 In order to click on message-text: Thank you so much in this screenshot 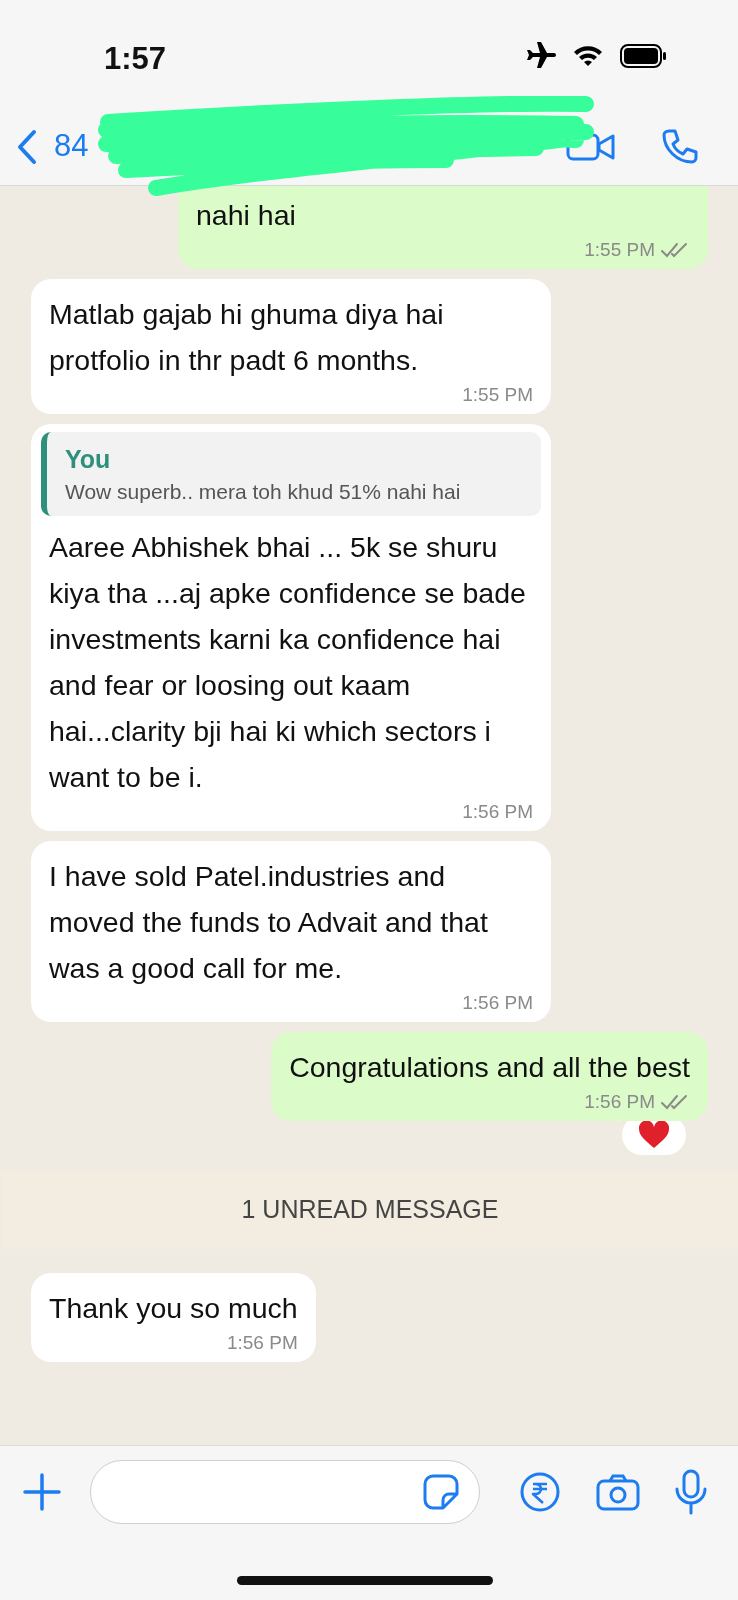, I will do `click(173, 1308)`.